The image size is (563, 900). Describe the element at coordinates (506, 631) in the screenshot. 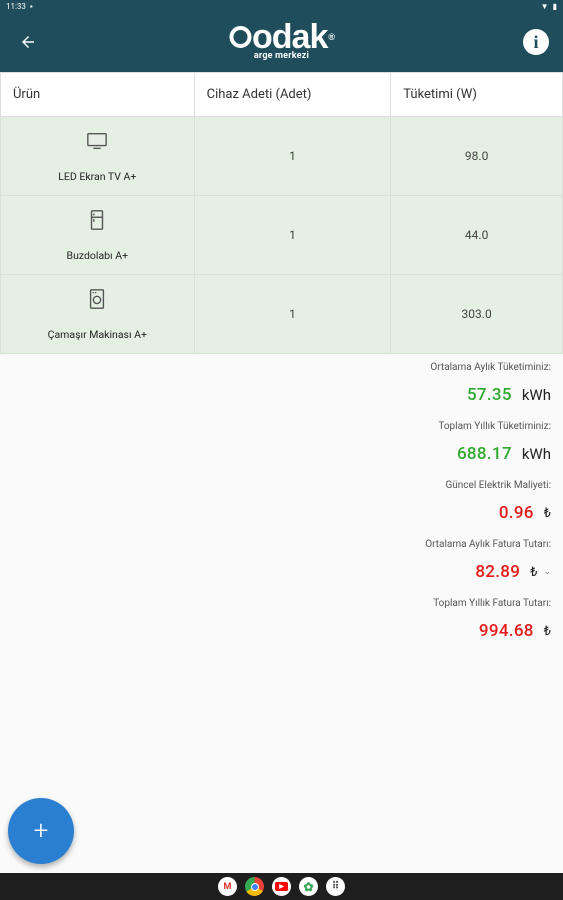

I see `yearly-bill-value: 994.68` at that location.